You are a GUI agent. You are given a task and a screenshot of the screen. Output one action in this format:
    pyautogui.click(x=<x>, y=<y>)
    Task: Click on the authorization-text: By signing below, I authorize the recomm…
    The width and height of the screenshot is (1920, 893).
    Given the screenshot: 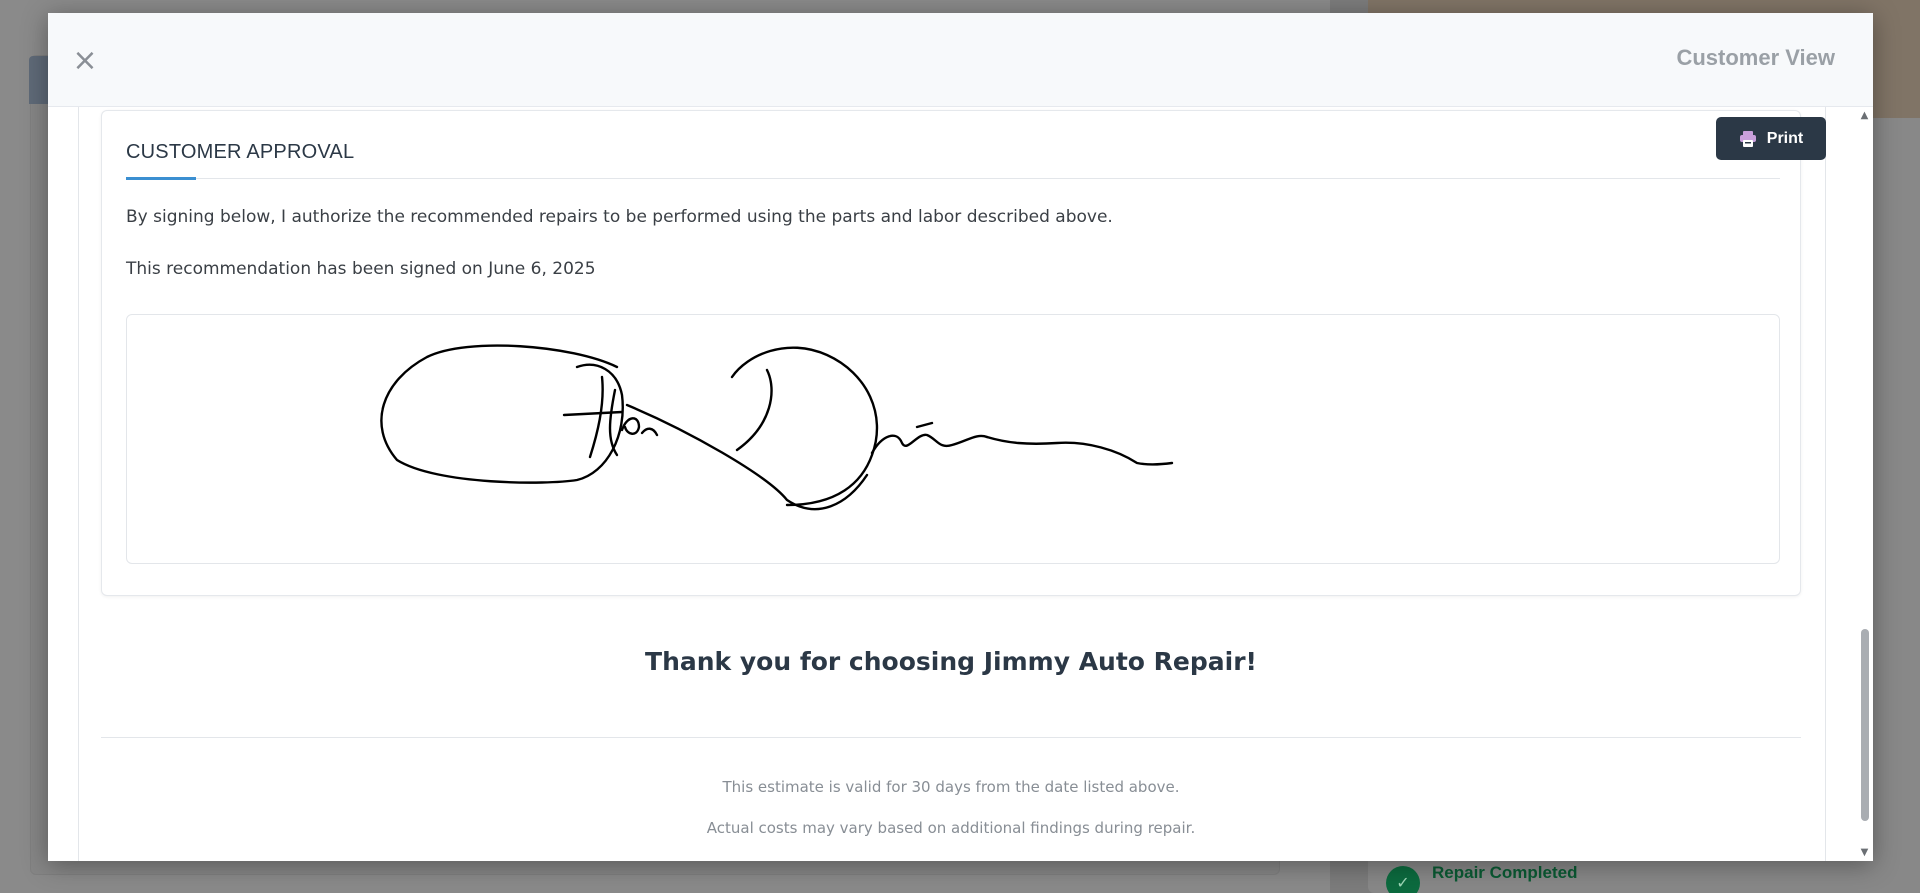 What is the action you would take?
    pyautogui.click(x=619, y=217)
    